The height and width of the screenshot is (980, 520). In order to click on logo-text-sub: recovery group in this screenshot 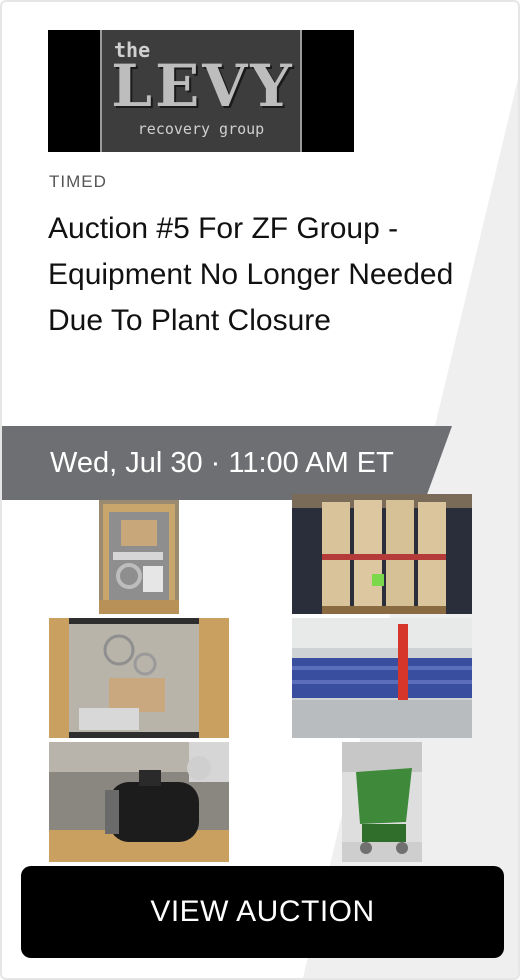, I will do `click(201, 129)`.